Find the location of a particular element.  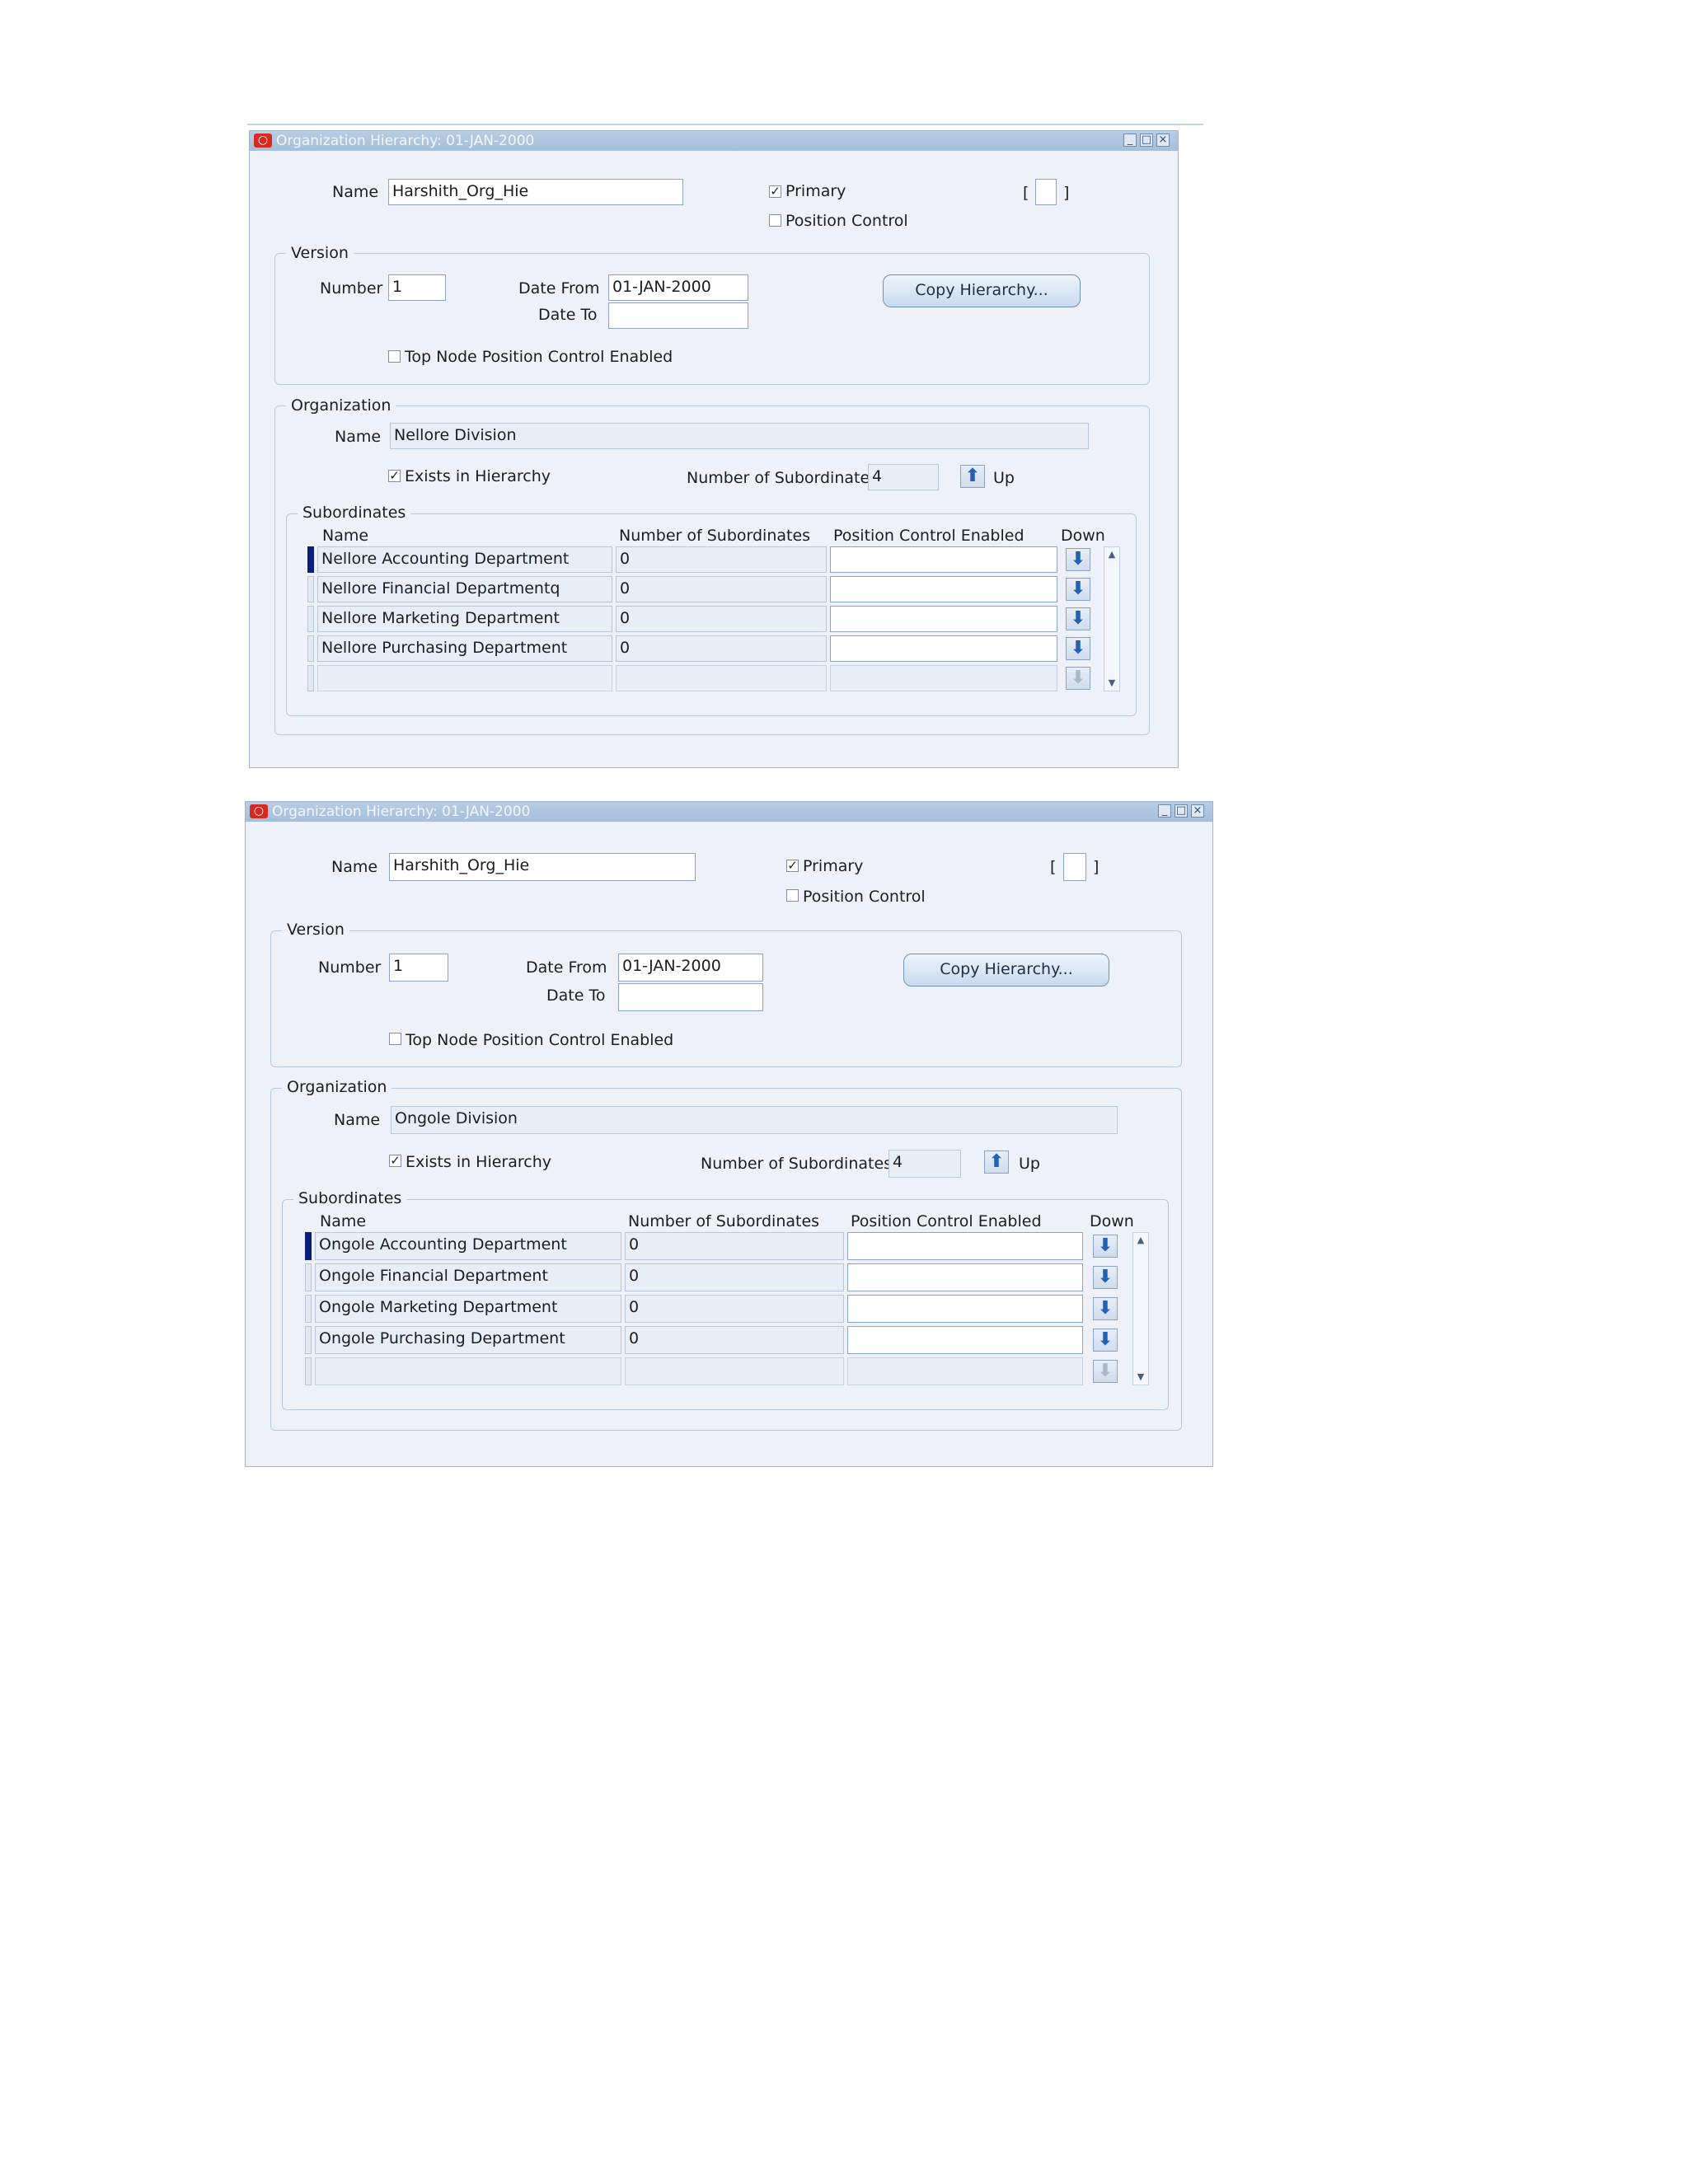

subordinate-name-cell: Nellore Purchasing Department is located at coordinates (465, 648).